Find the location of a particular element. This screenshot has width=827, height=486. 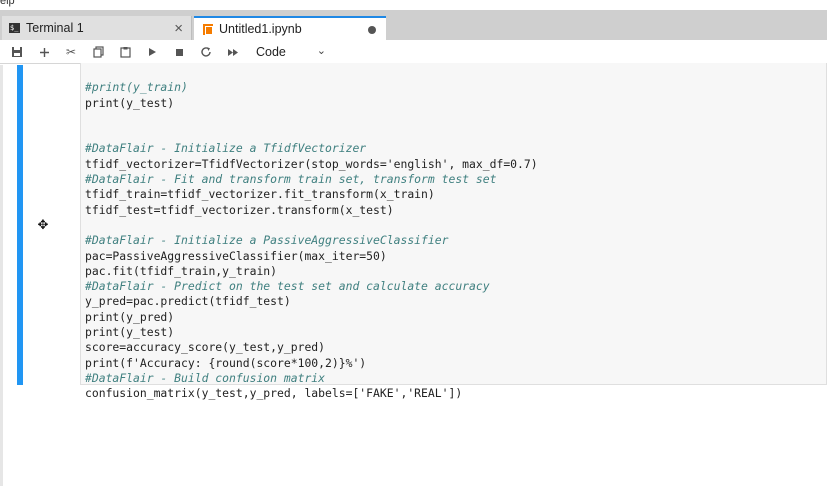

tab-terminal: $_ Terminal 1 × is located at coordinates (97, 28).